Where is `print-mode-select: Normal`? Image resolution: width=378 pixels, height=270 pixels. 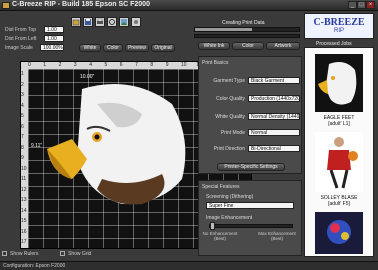
print-mode-select: Normal is located at coordinates (274, 132).